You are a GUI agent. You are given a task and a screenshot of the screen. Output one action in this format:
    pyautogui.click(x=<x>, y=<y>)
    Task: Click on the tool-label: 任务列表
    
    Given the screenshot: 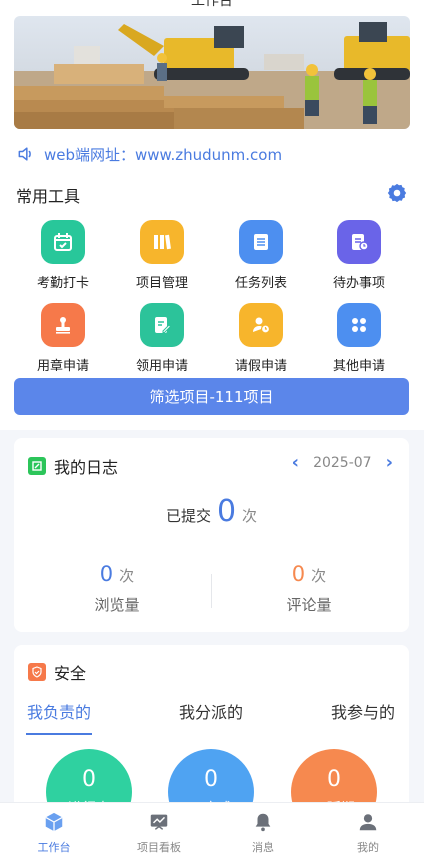 What is the action you would take?
    pyautogui.click(x=260, y=283)
    